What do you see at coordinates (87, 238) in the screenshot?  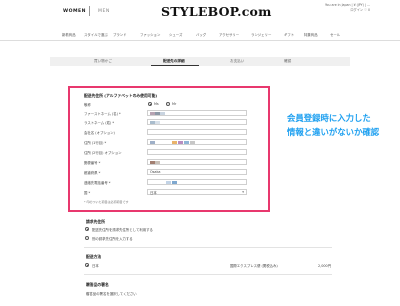 I see `billing-other-radio` at bounding box center [87, 238].